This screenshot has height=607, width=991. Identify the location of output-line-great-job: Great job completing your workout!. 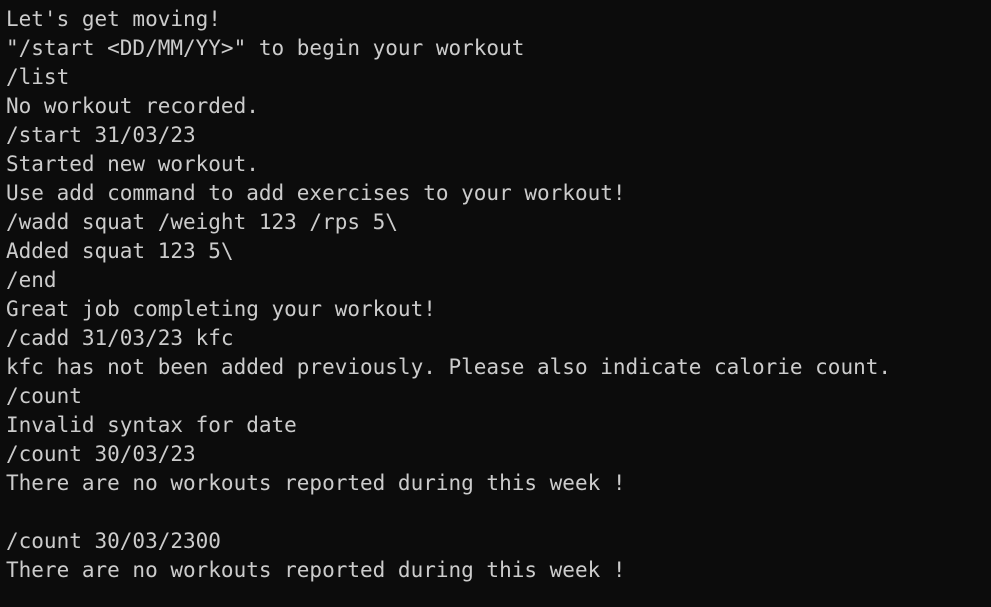
(221, 309).